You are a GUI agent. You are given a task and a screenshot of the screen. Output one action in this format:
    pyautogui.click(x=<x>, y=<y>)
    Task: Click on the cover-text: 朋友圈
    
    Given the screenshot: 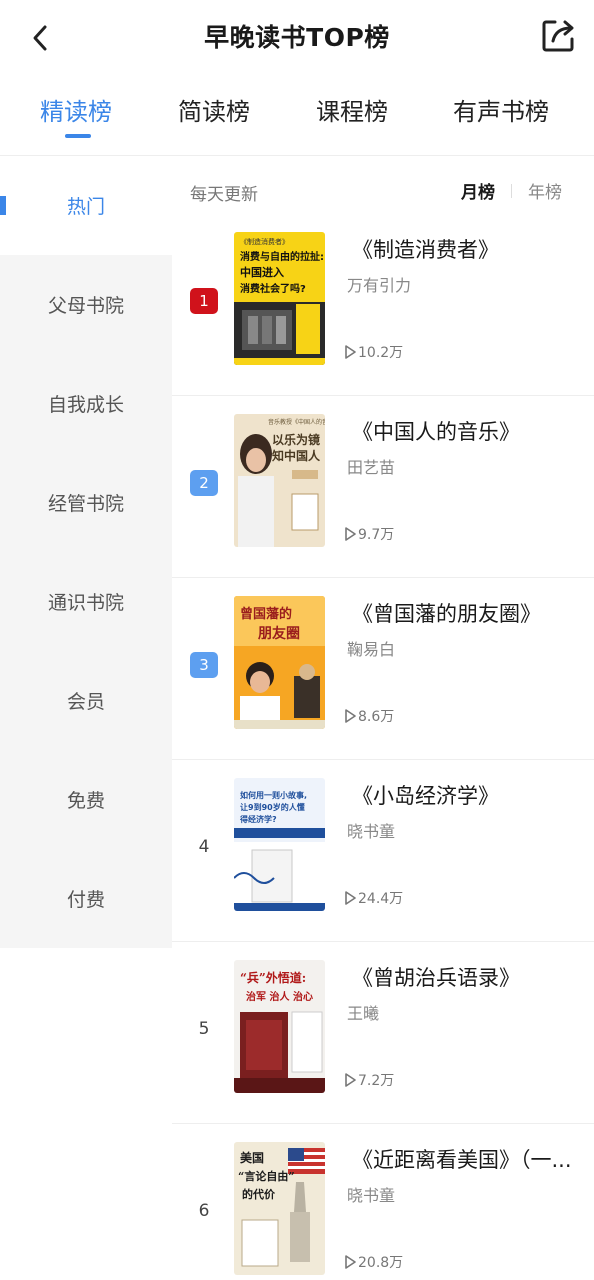 What is the action you would take?
    pyautogui.click(x=278, y=633)
    